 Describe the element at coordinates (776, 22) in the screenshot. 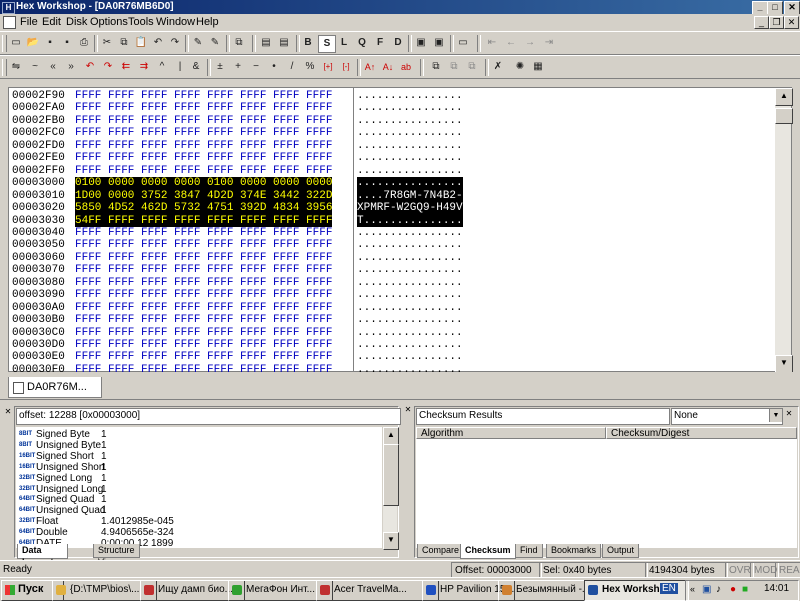

I see `doc-restore-button: ❐` at that location.